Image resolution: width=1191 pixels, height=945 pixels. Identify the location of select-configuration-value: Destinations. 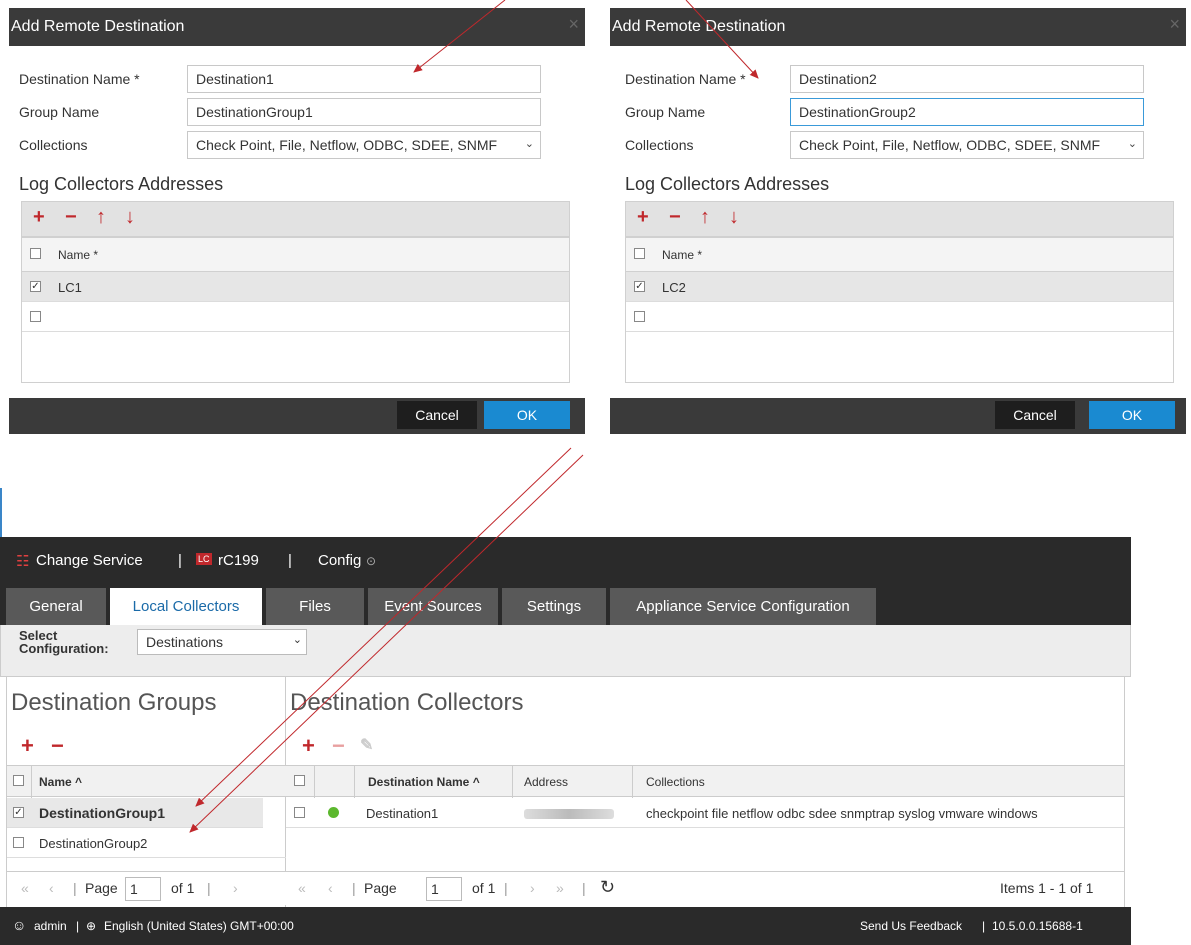
(185, 642).